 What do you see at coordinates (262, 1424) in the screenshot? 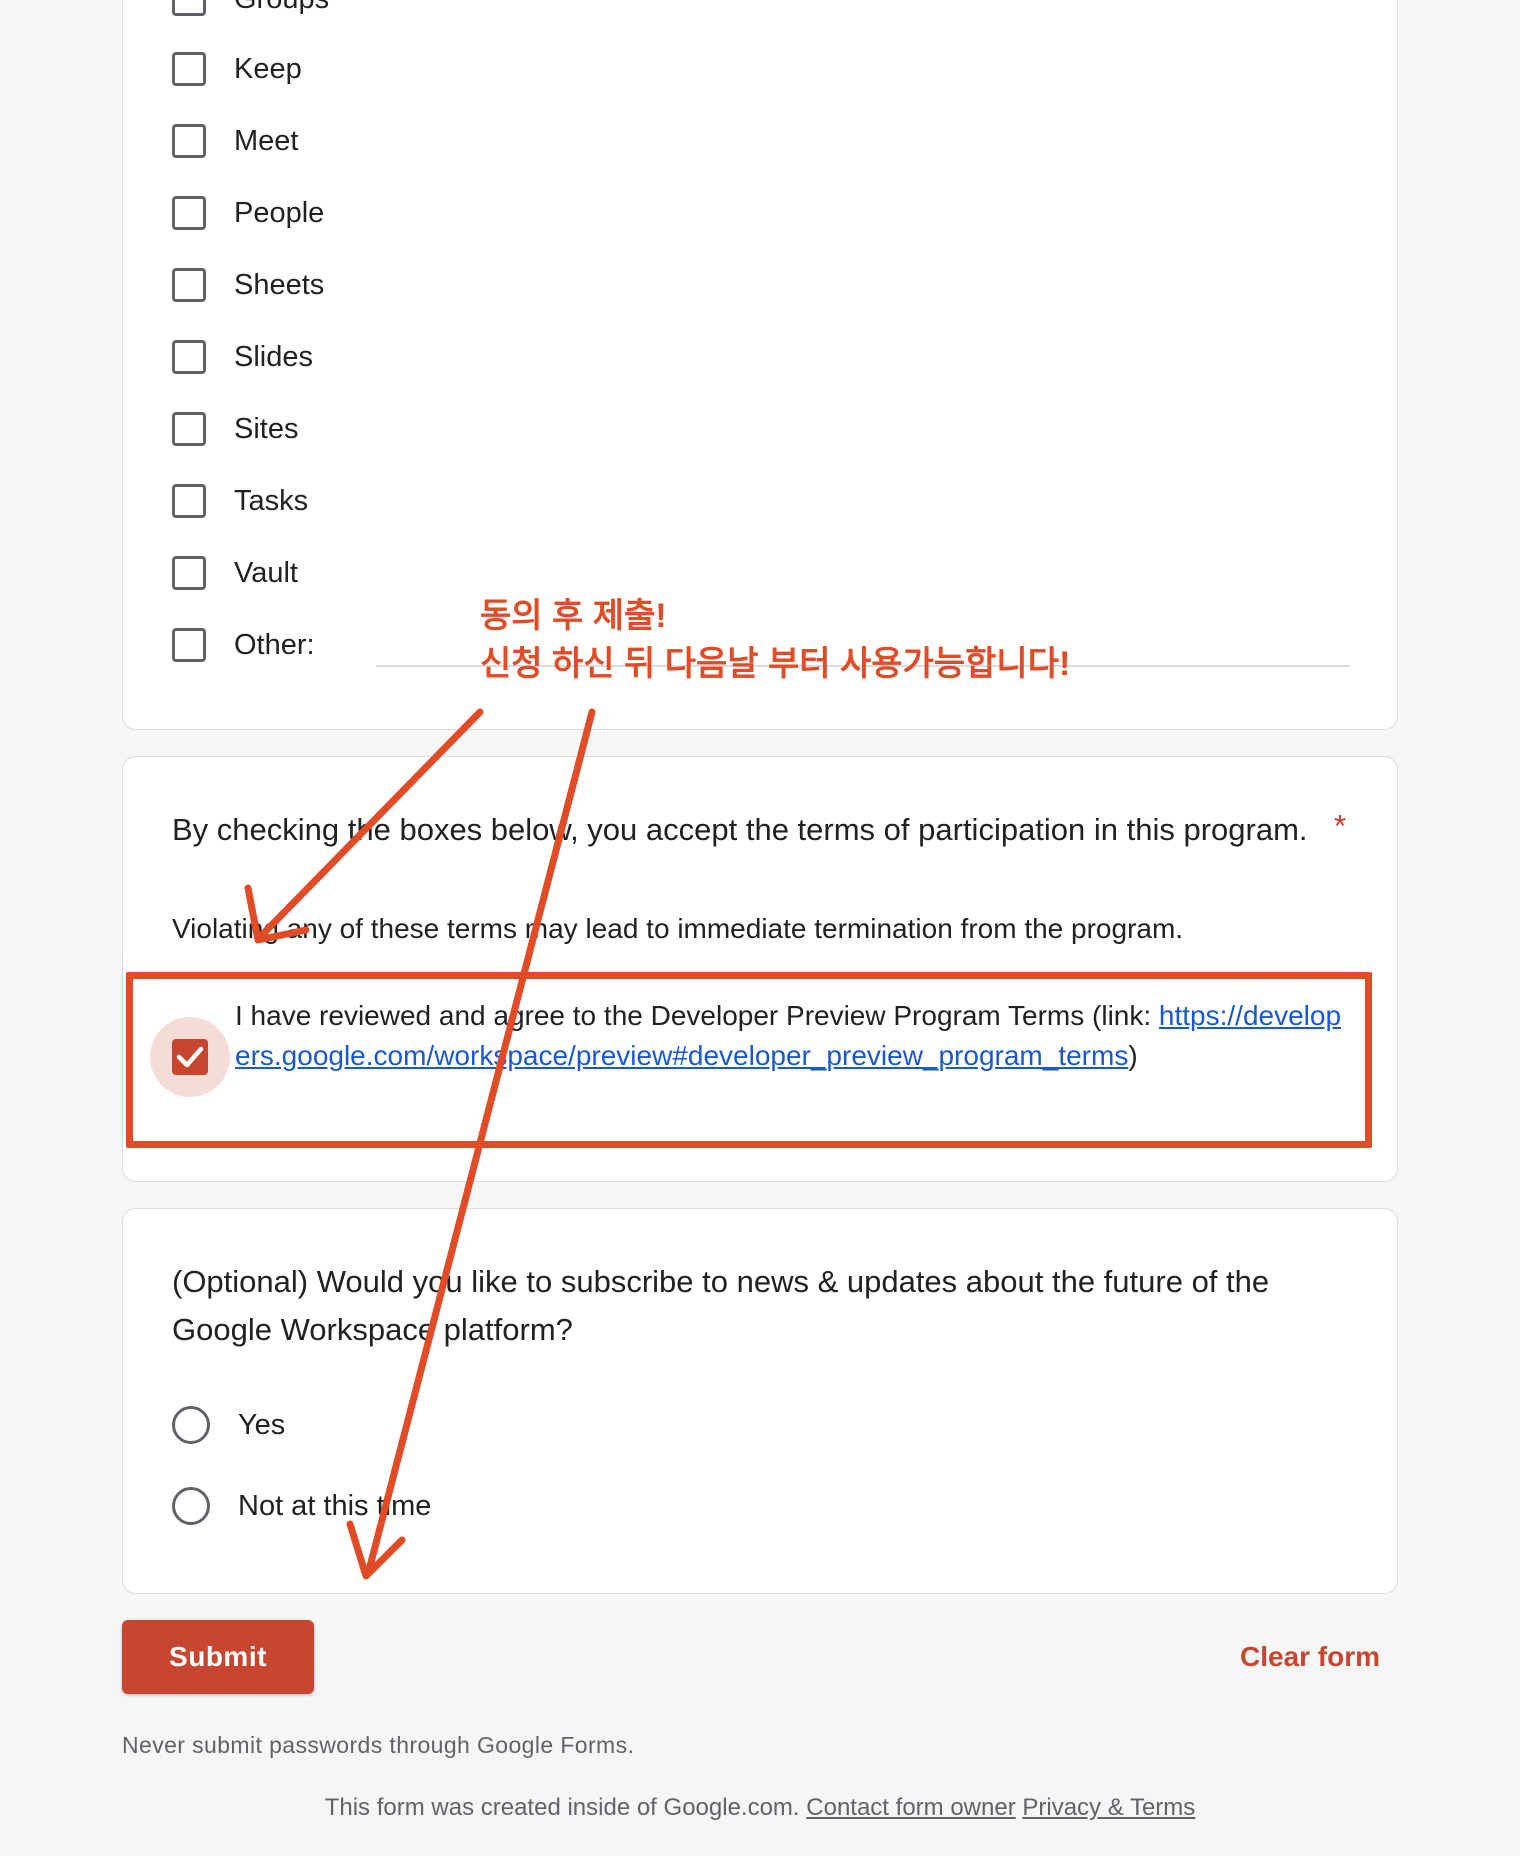
I see `option-label: Yes` at bounding box center [262, 1424].